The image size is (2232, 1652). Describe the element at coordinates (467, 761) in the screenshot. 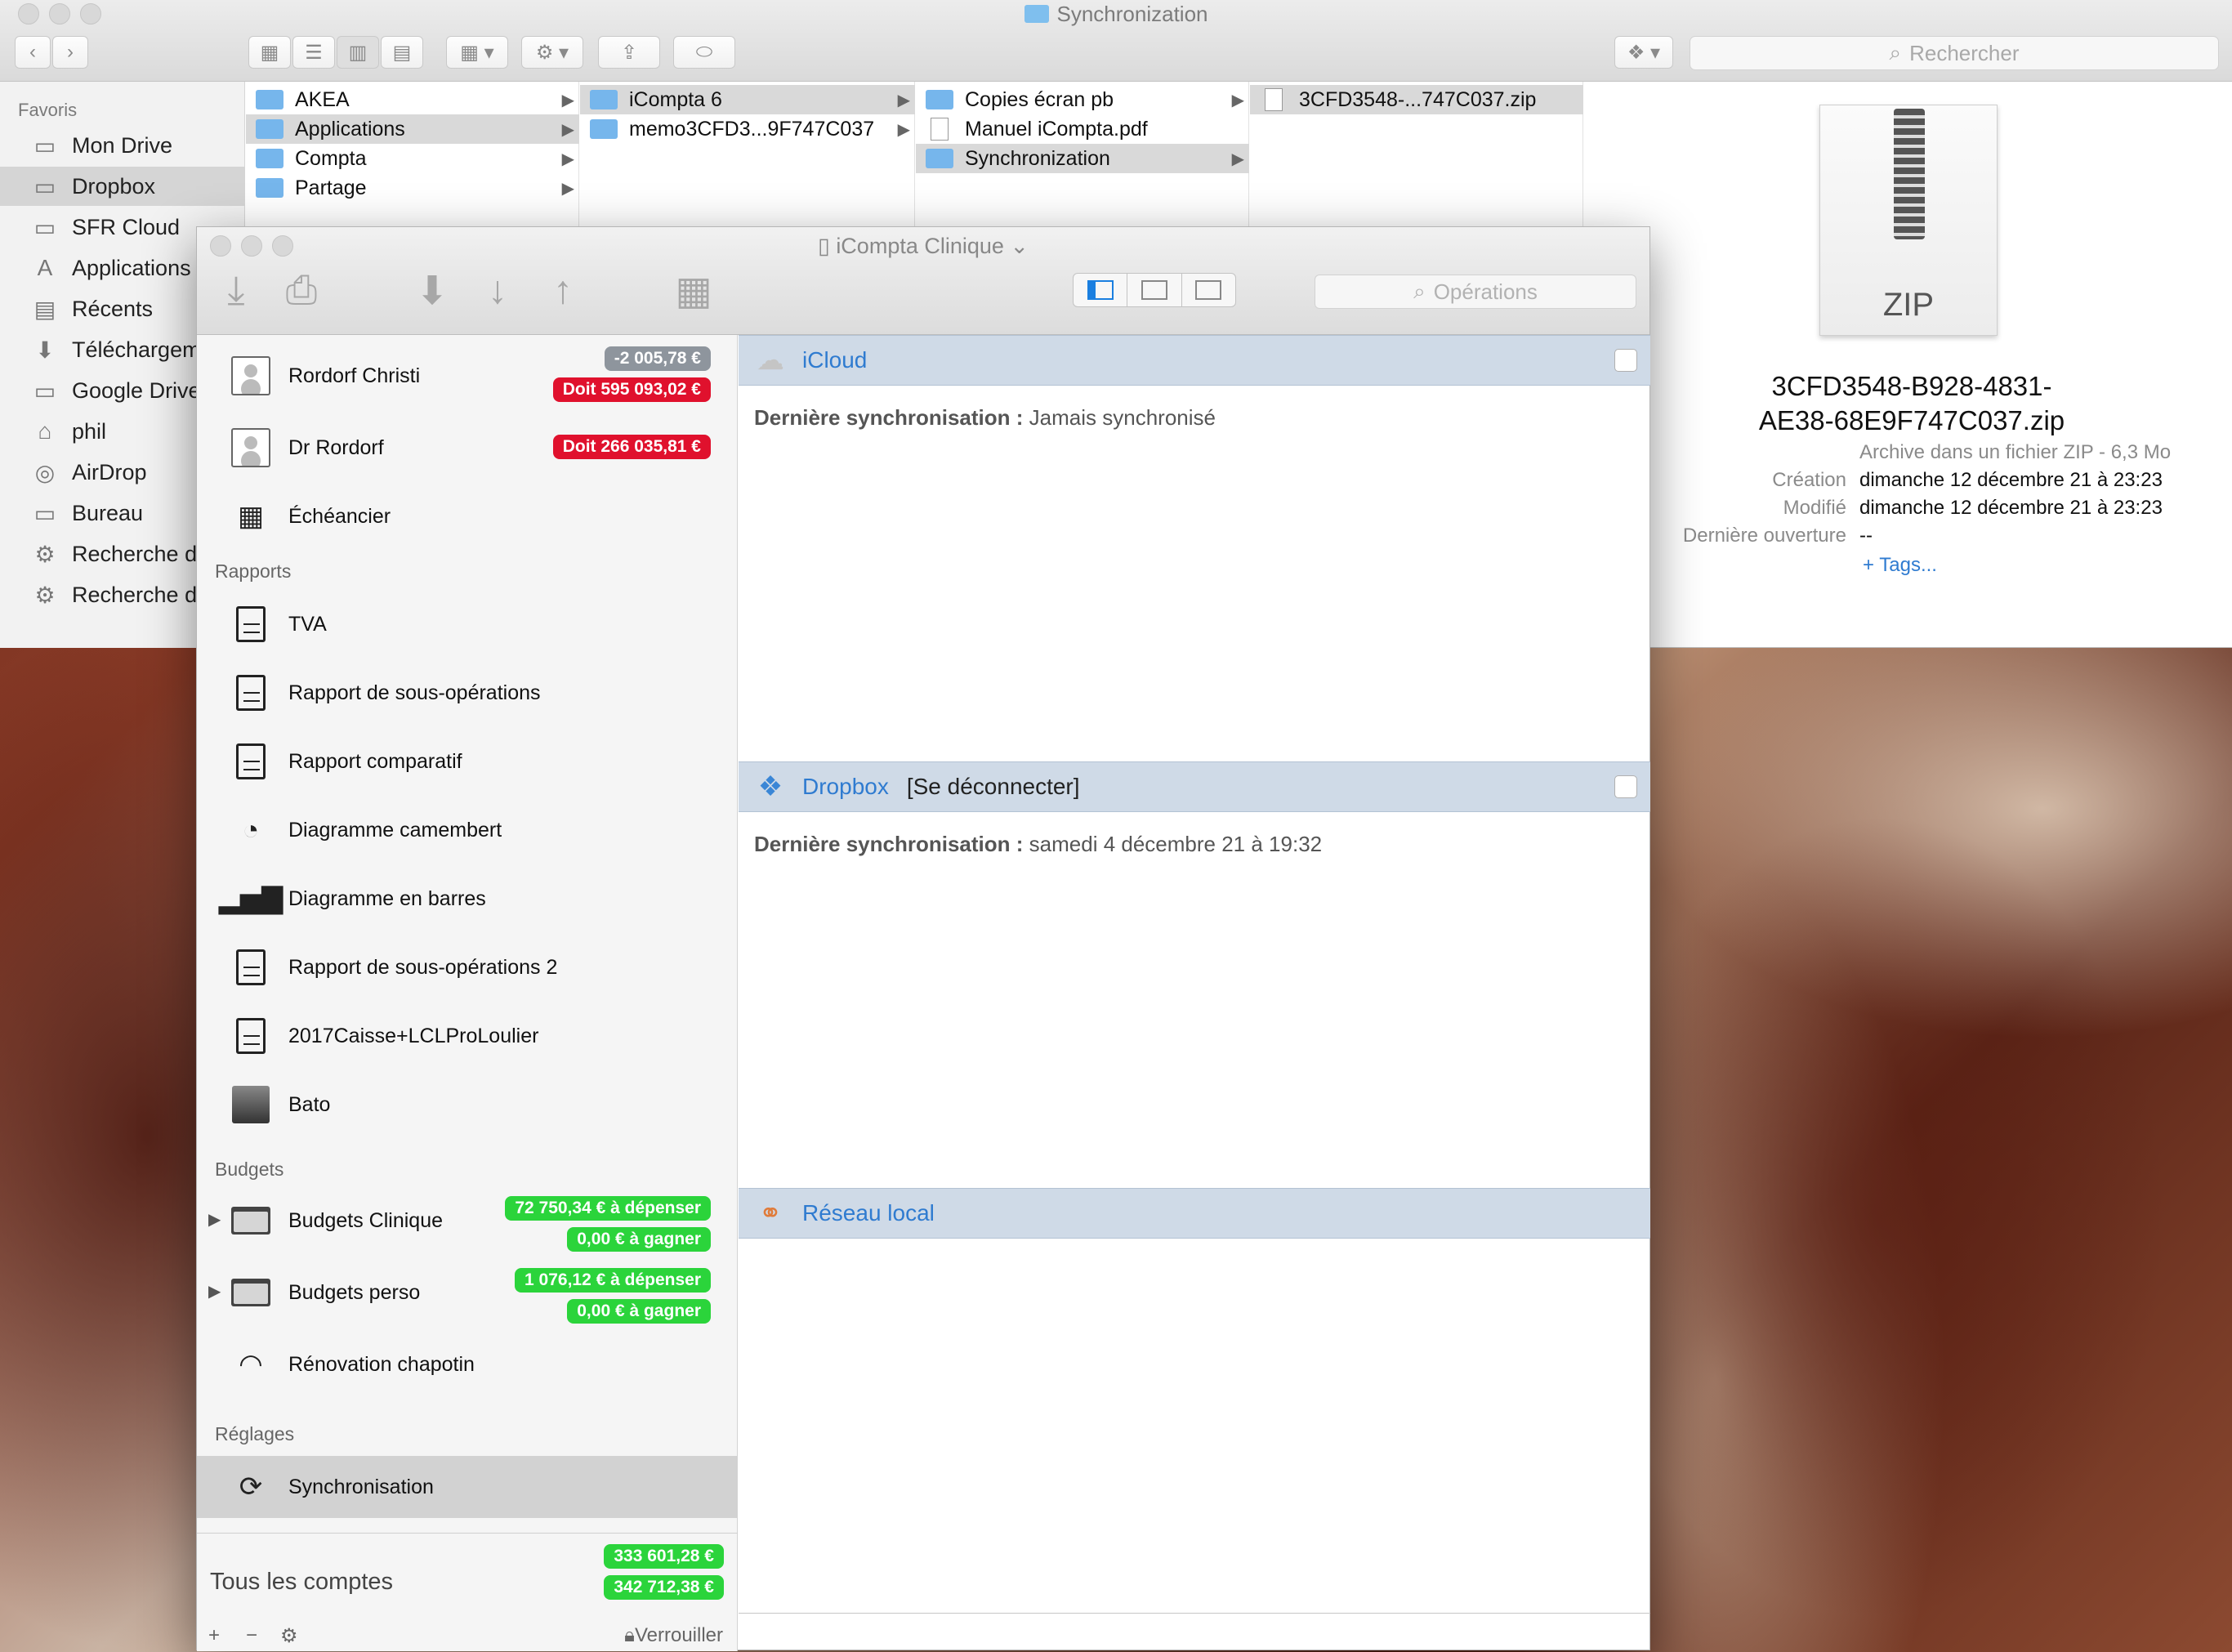

I see `report-comparatif: Rapport comparatif` at that location.